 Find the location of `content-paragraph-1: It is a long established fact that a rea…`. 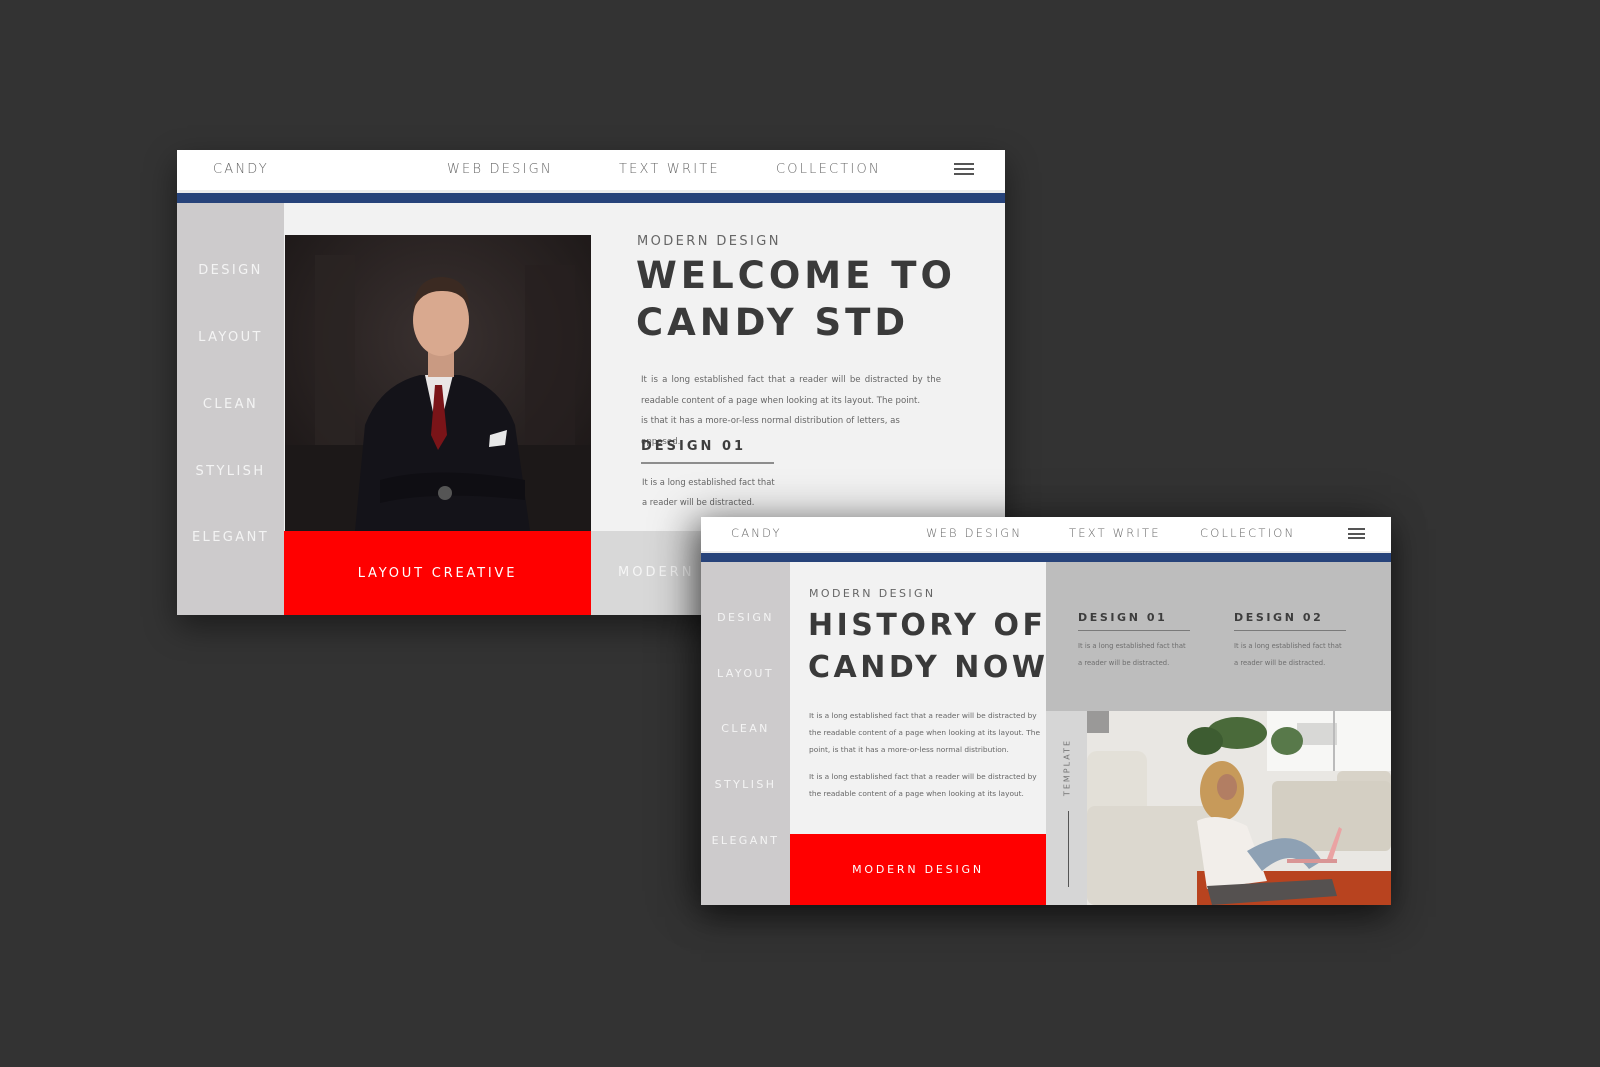

content-paragraph-1: It is a long established fact that a rea… is located at coordinates (924, 732).